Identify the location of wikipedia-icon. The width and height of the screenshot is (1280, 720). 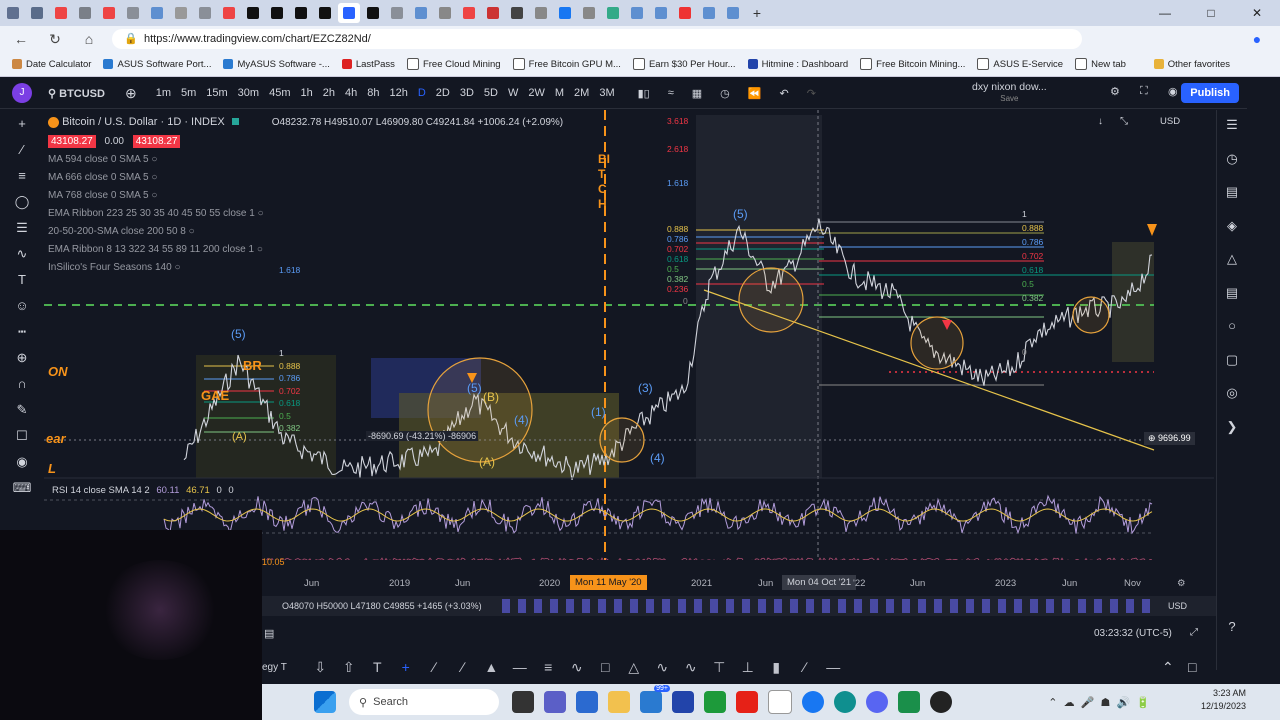
(780, 702).